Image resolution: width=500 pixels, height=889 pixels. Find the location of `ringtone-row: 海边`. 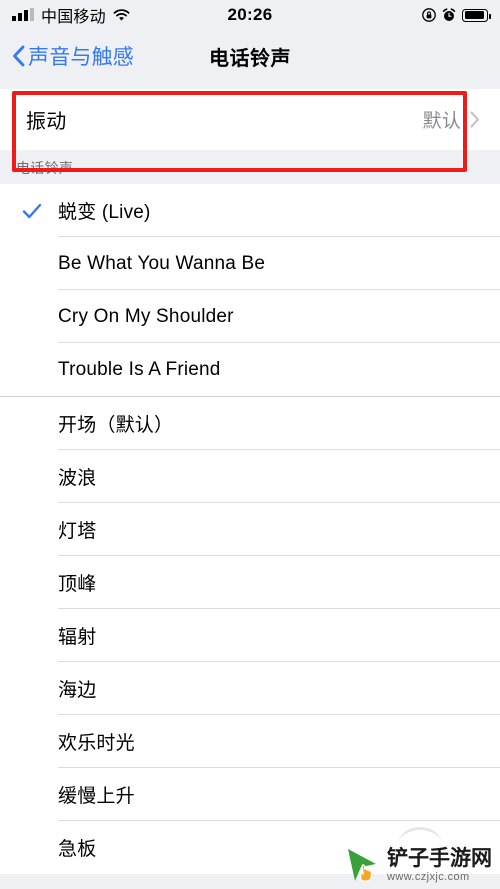

ringtone-row: 海边 is located at coordinates (250, 688).